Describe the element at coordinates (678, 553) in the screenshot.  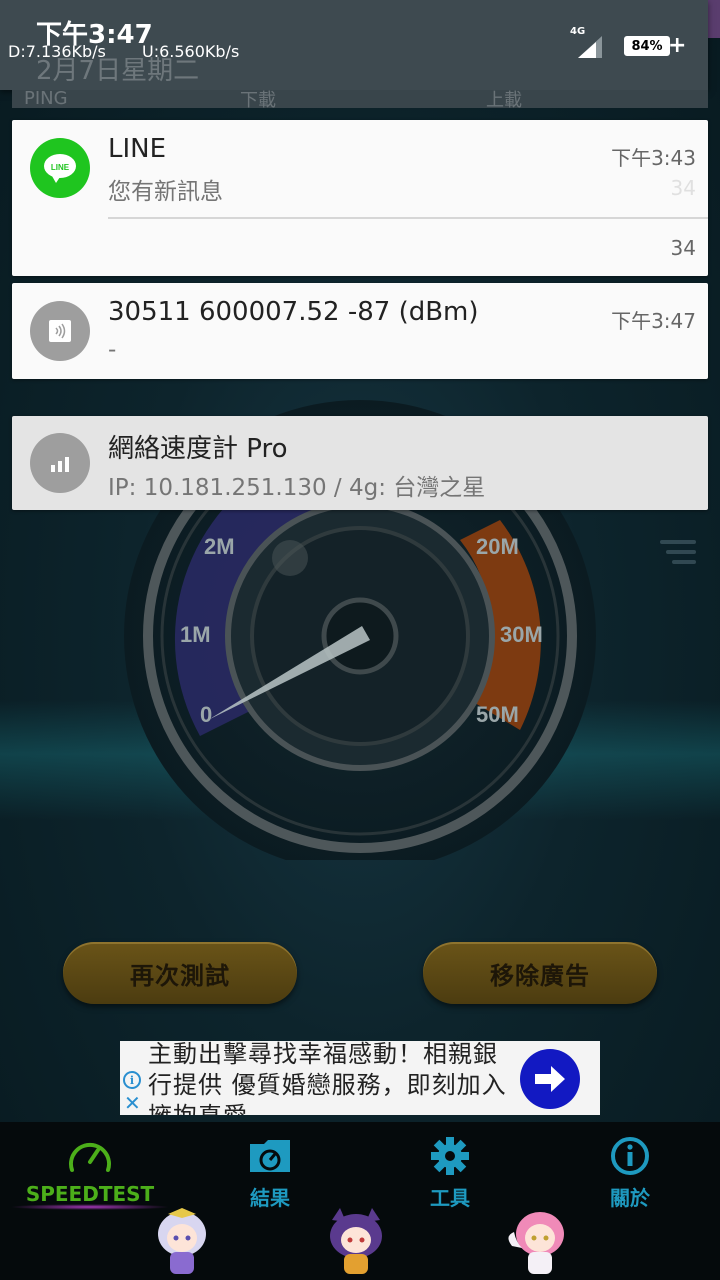
I see `menu-icon` at that location.